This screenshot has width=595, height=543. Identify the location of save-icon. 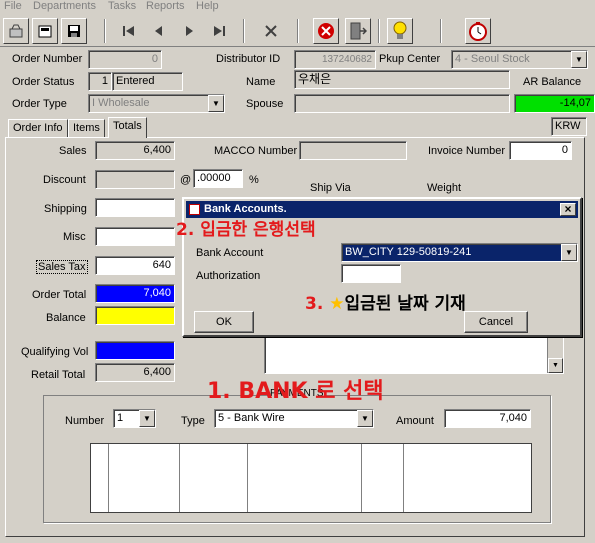
(74, 31).